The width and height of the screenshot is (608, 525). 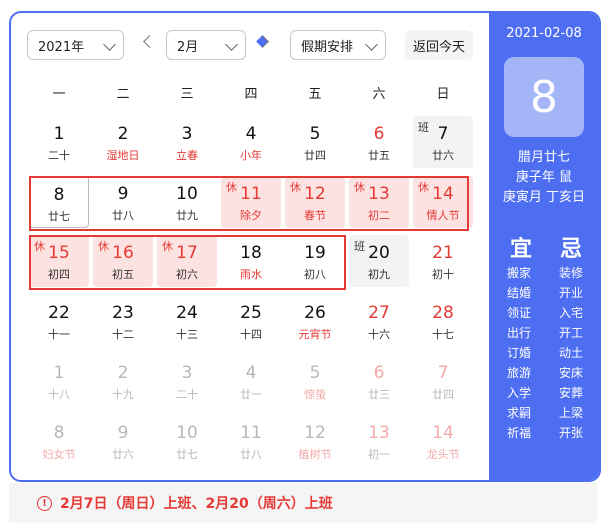 What do you see at coordinates (379, 433) in the screenshot?
I see `day-number: 13` at bounding box center [379, 433].